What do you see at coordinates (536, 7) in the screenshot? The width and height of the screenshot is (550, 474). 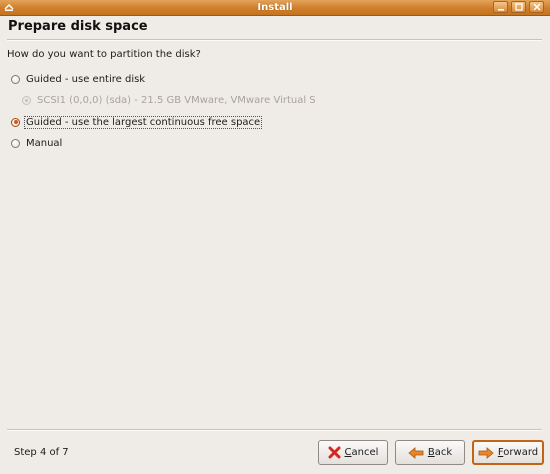 I see `close-button` at bounding box center [536, 7].